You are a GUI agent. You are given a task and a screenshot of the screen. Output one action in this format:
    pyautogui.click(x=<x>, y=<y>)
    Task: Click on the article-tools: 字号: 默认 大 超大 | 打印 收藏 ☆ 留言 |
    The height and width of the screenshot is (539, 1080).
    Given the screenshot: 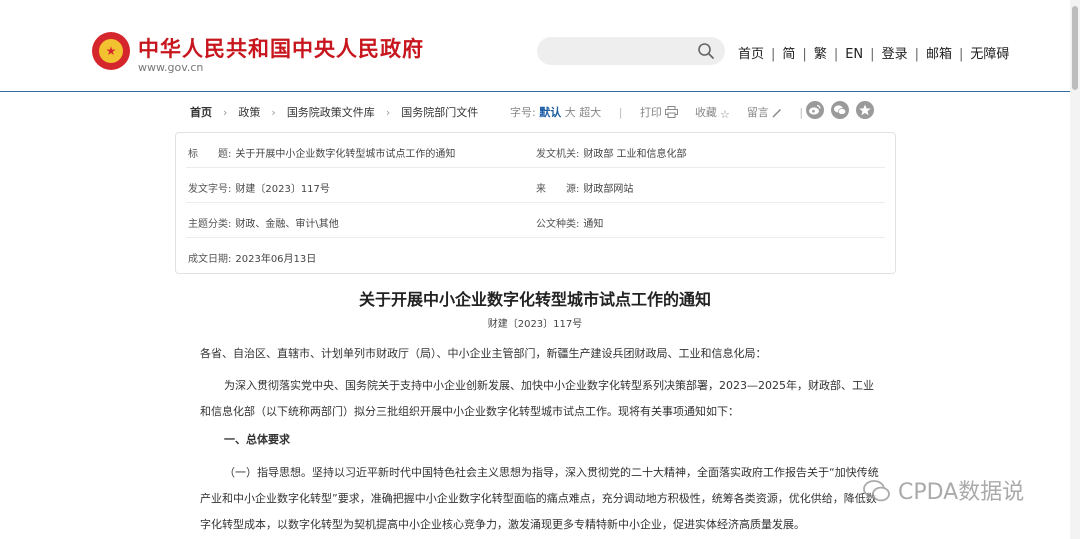 What is the action you would take?
    pyautogui.click(x=663, y=112)
    